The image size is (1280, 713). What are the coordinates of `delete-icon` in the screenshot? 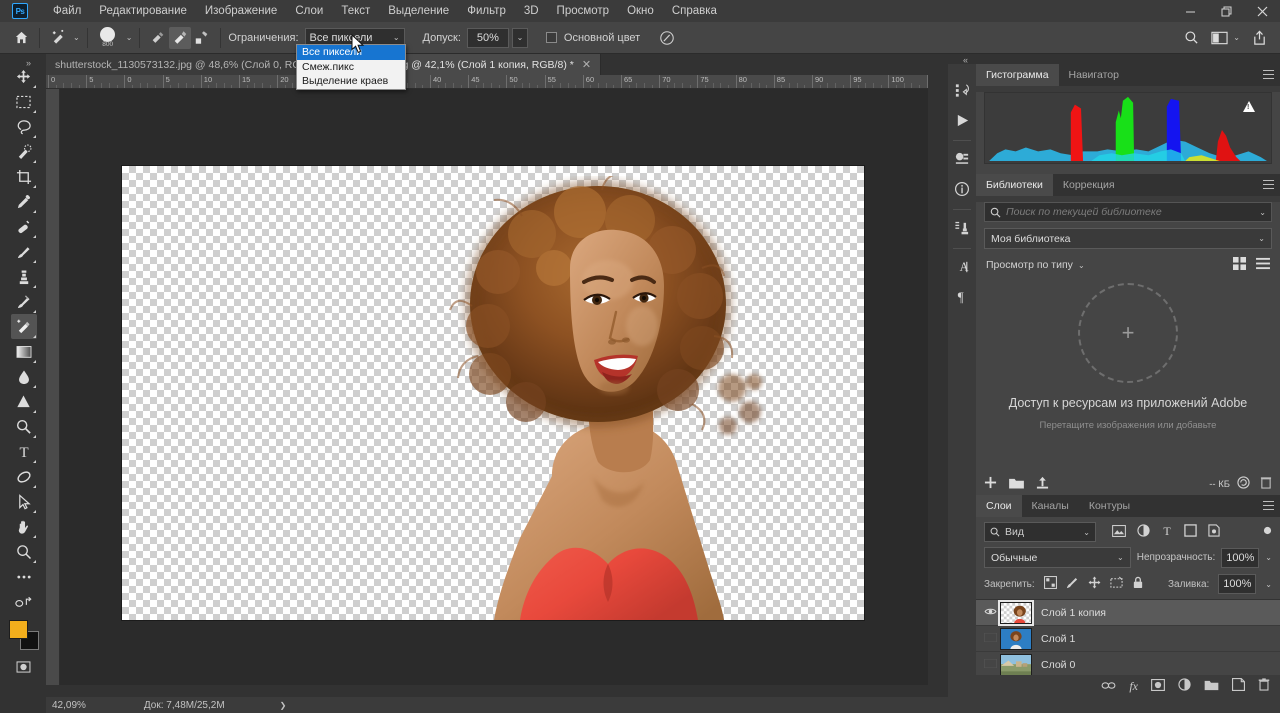 It's located at (1264, 686).